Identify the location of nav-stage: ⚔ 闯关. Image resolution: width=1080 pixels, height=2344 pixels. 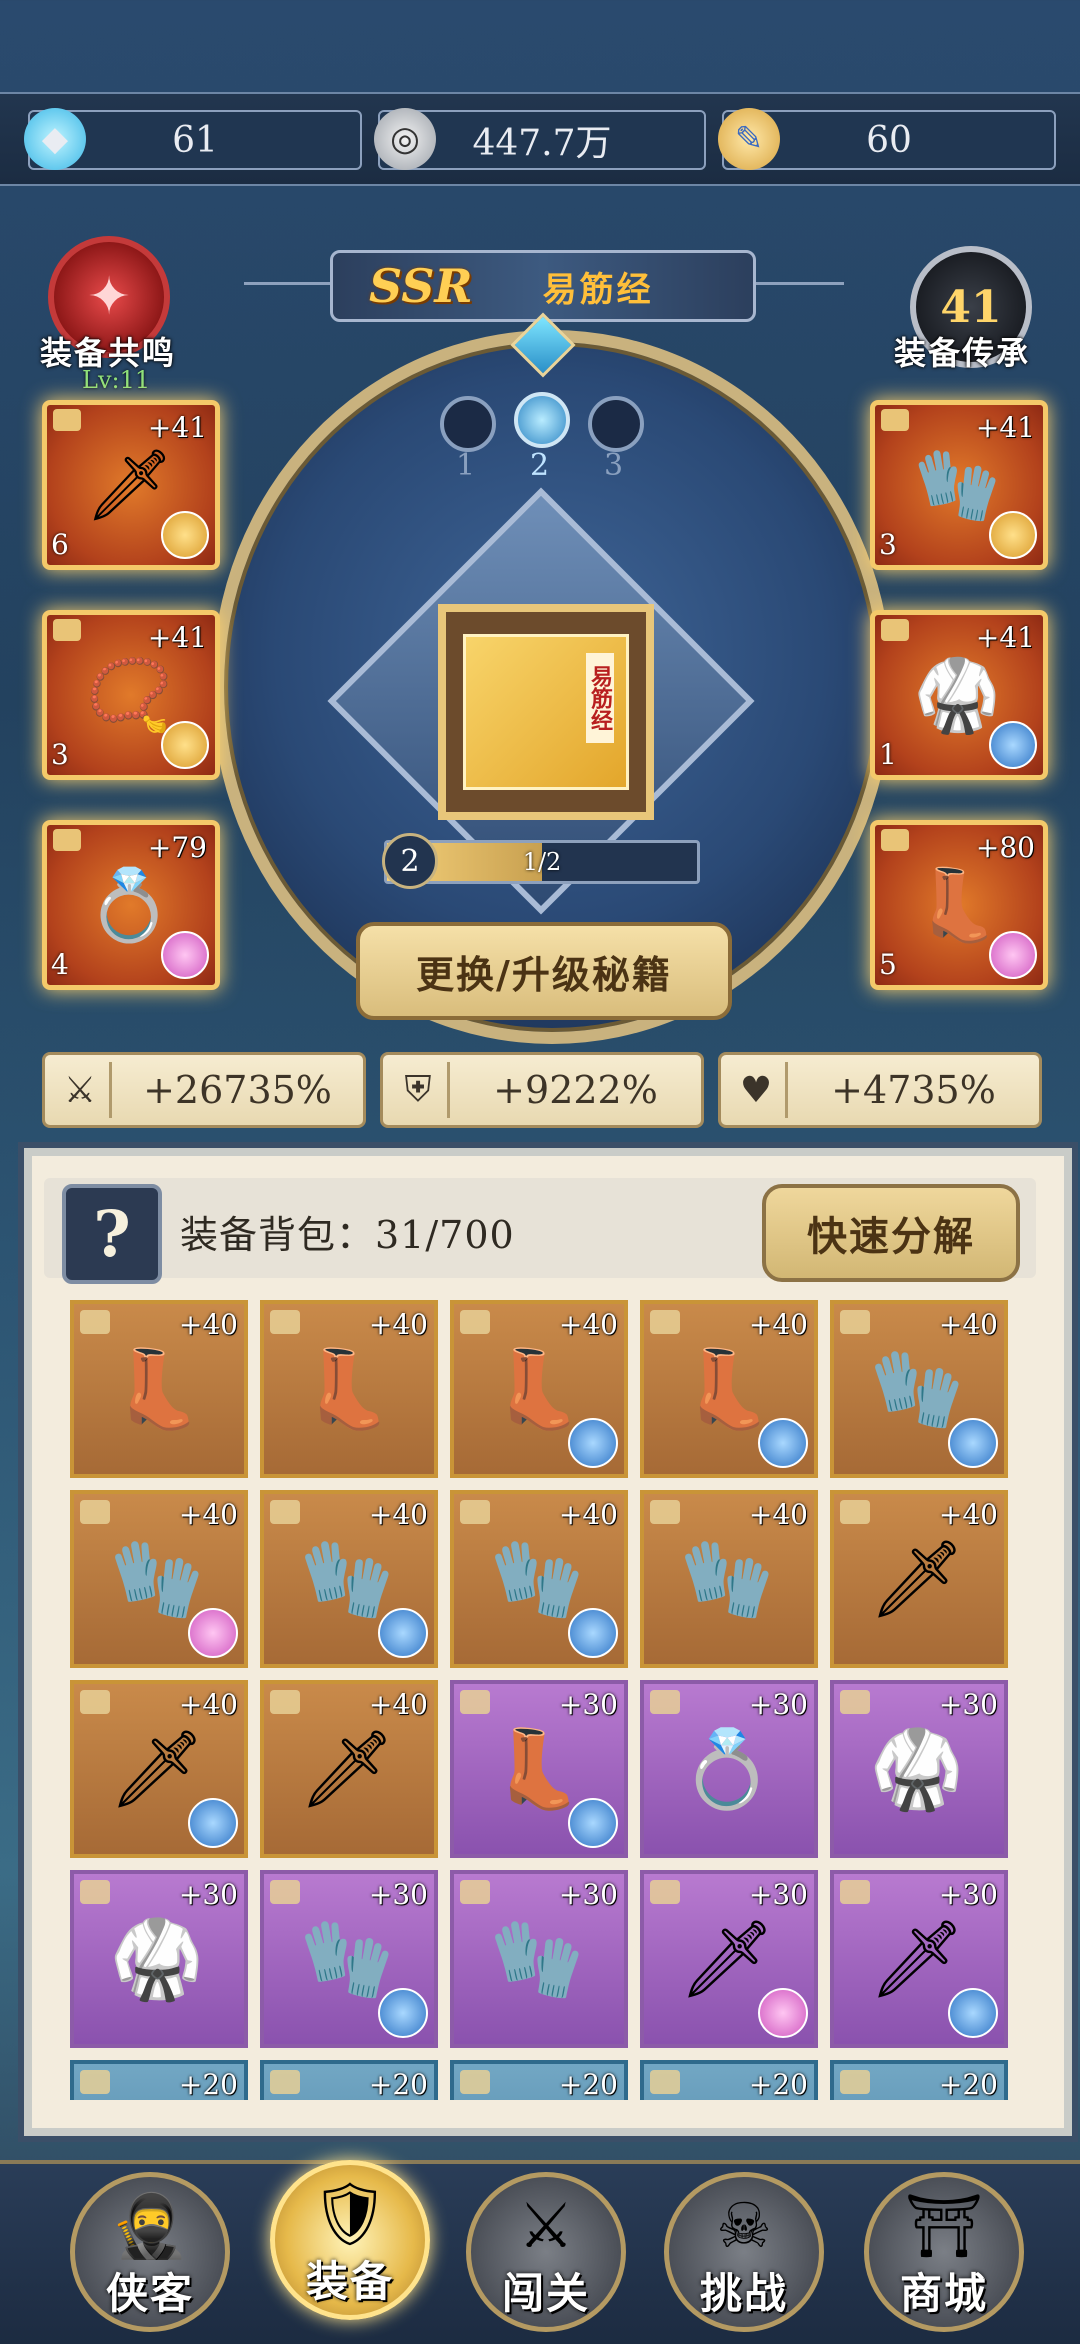
(546, 2252).